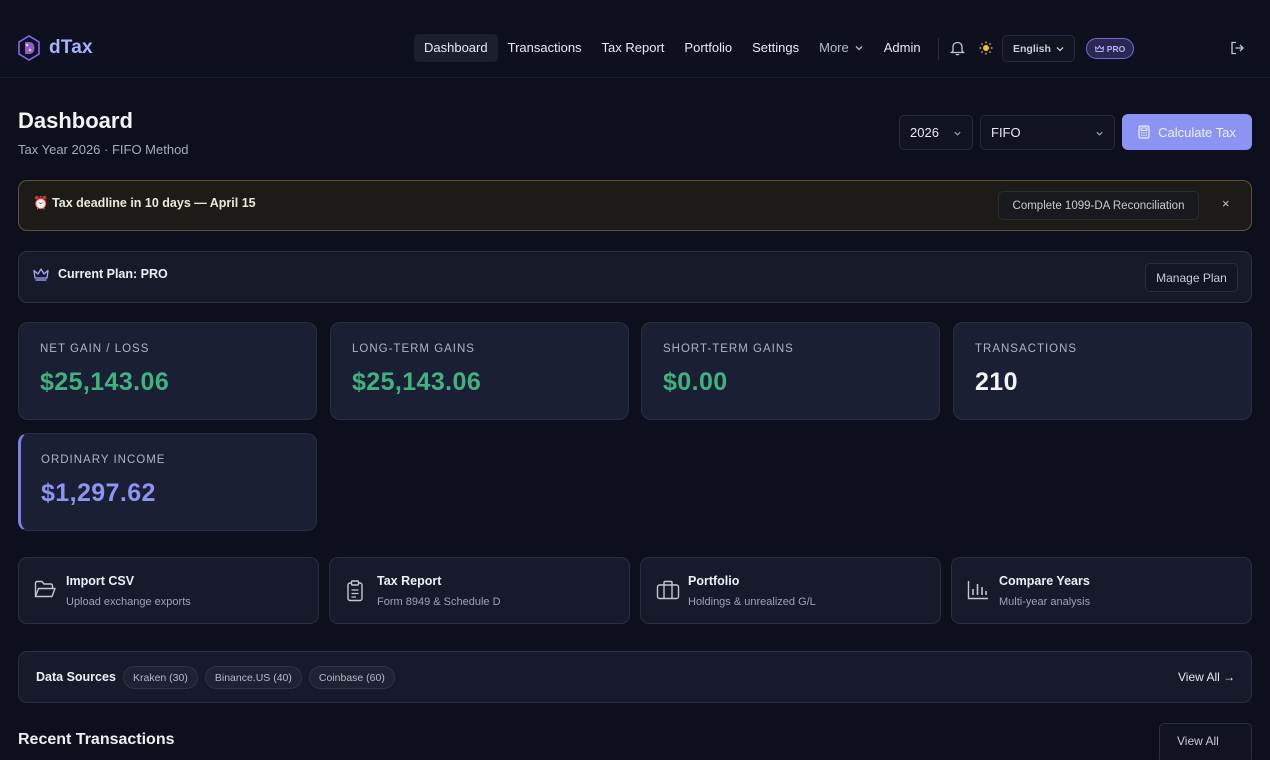  I want to click on page-title: Dashboard, so click(75, 120).